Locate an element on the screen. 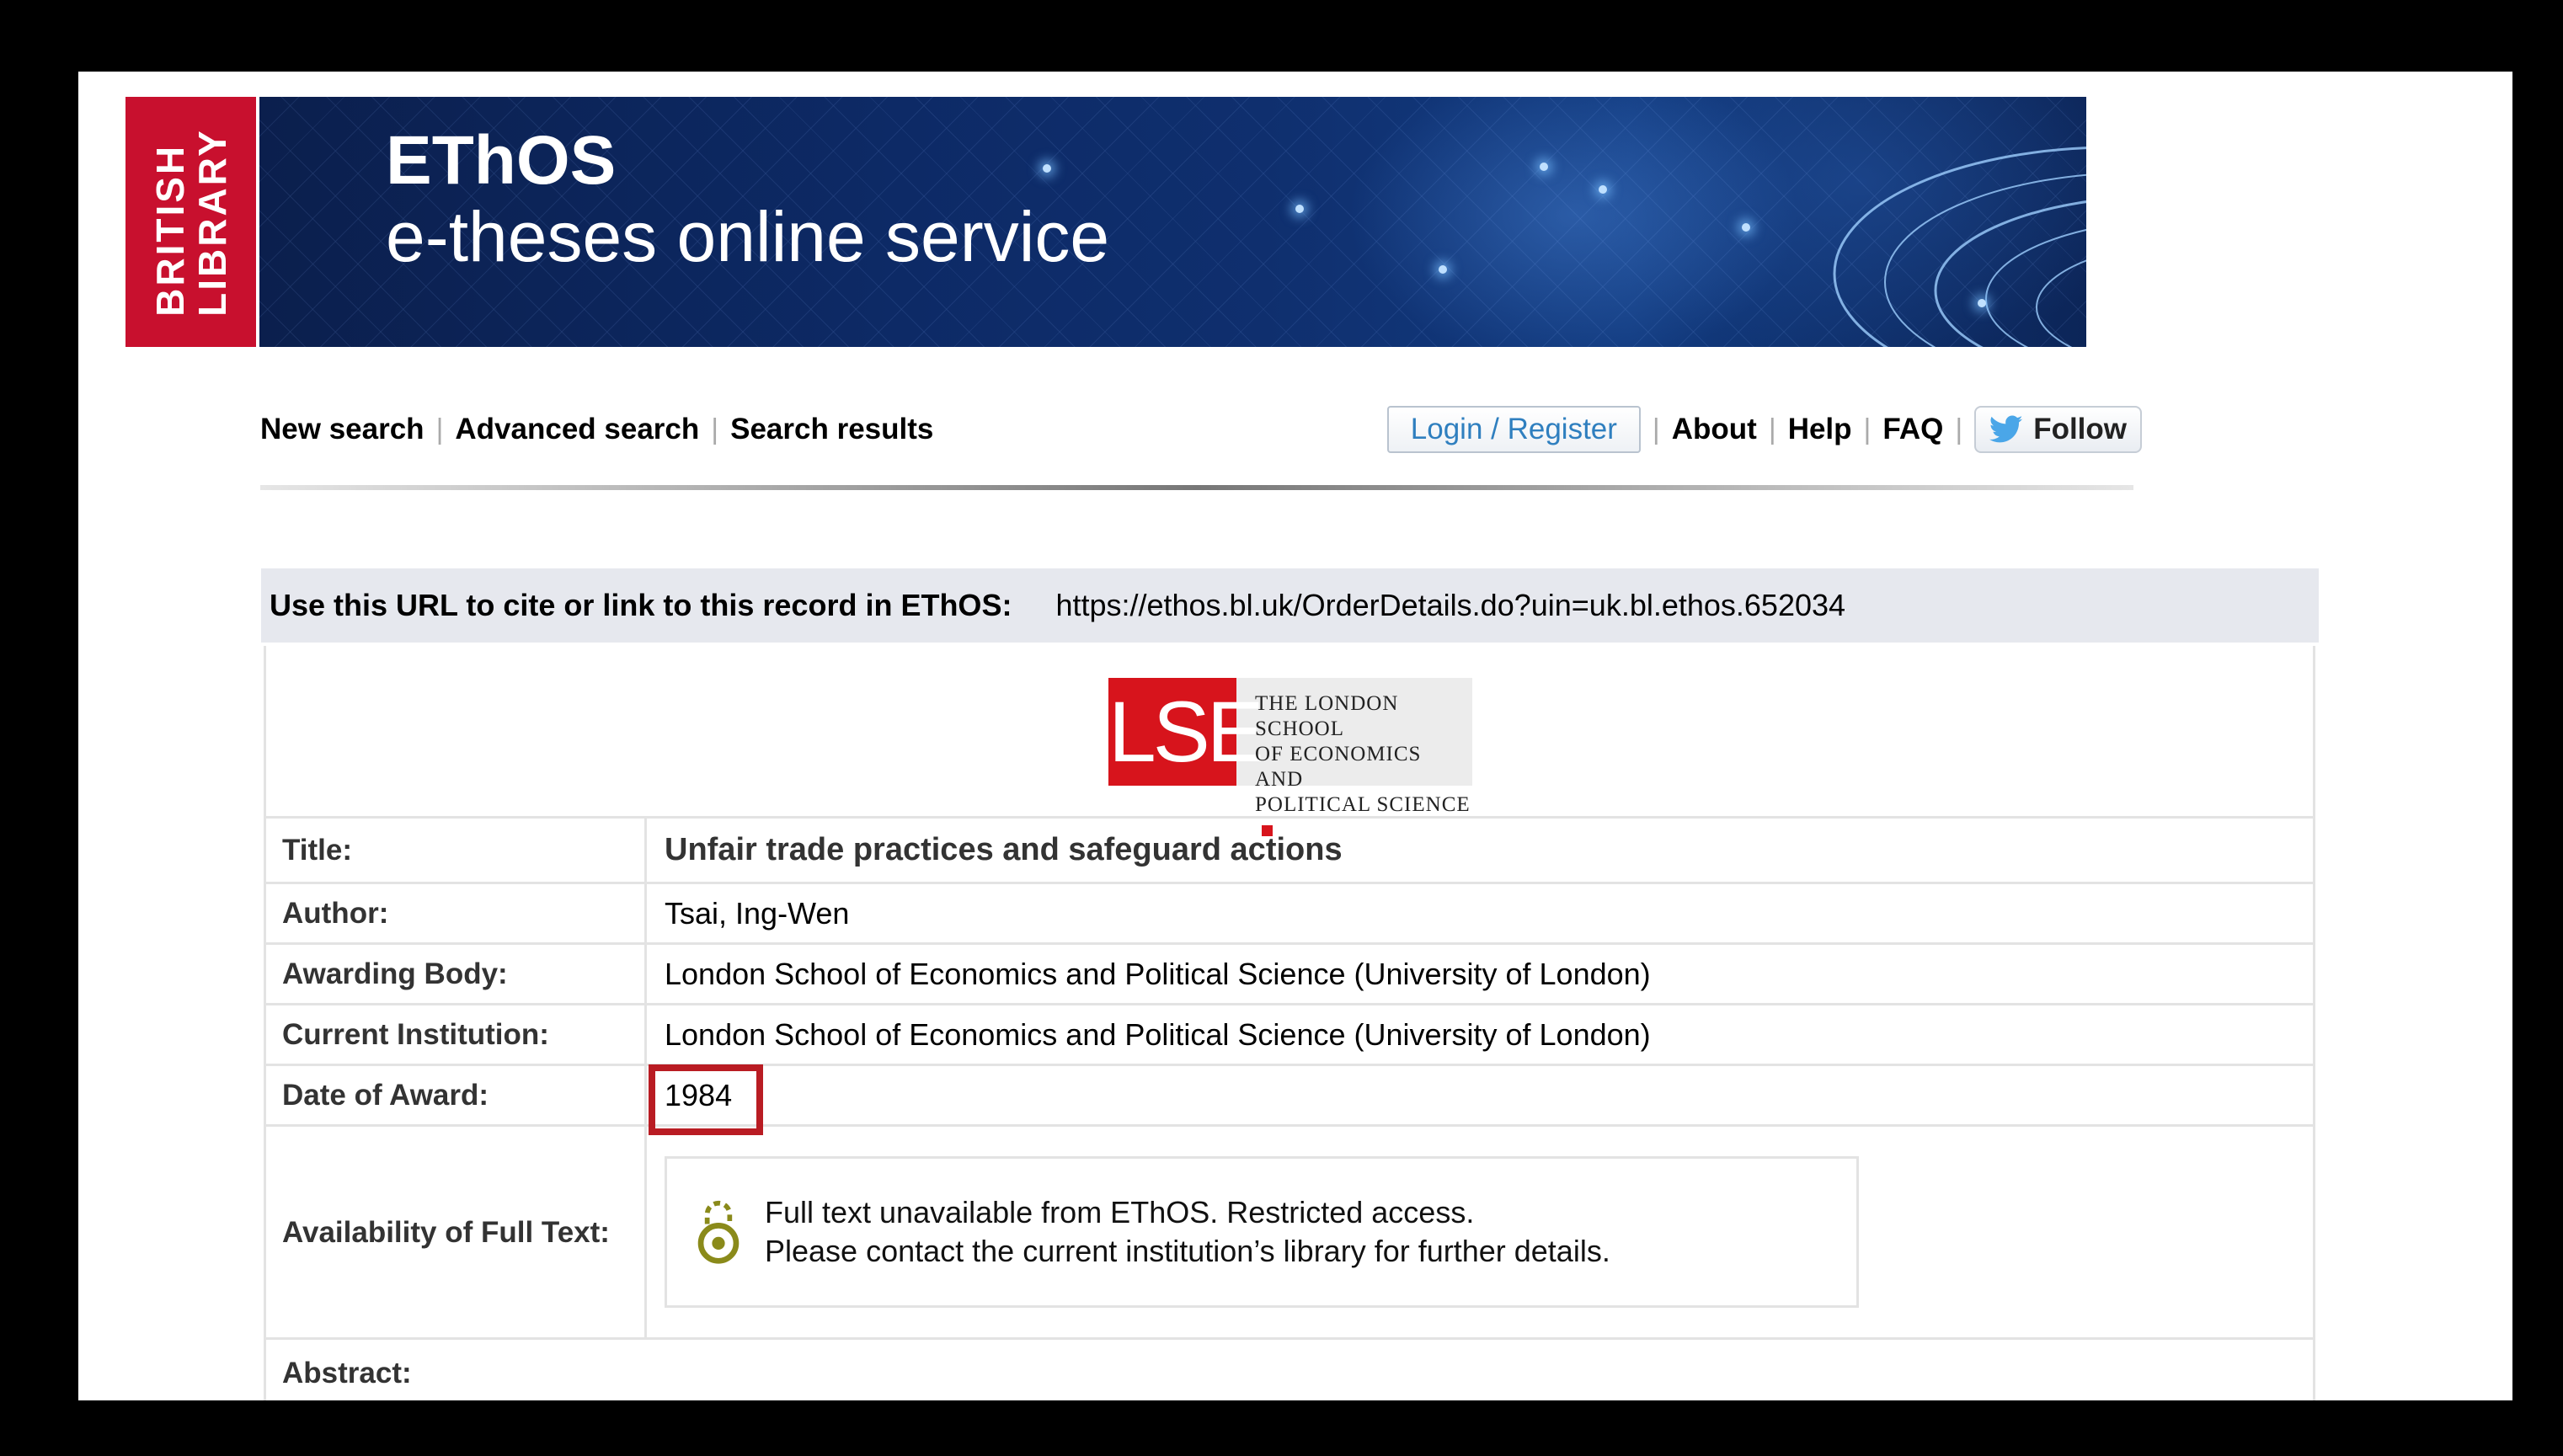 Image resolution: width=2563 pixels, height=1456 pixels. author-value: Tsai, Ing-Wen is located at coordinates (757, 913).